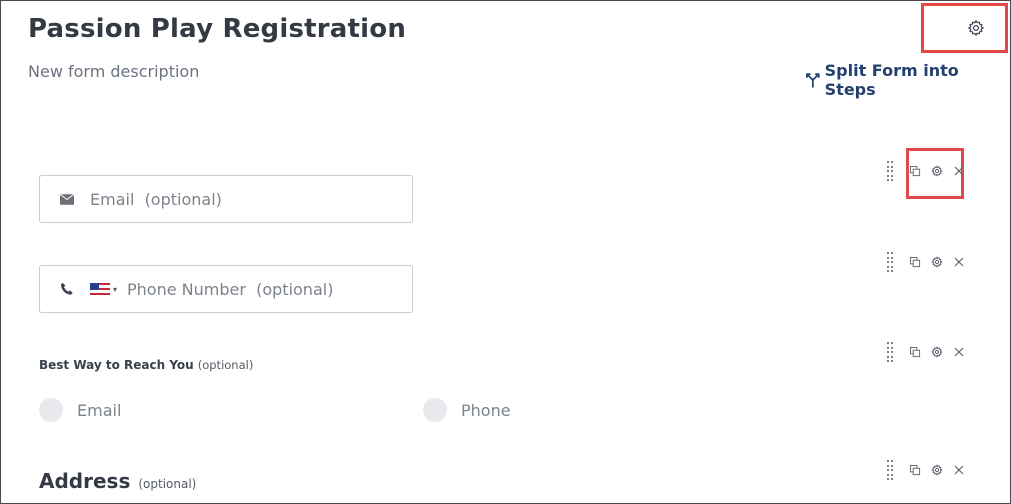 The height and width of the screenshot is (504, 1011). I want to click on radio-label-email: Email, so click(99, 410).